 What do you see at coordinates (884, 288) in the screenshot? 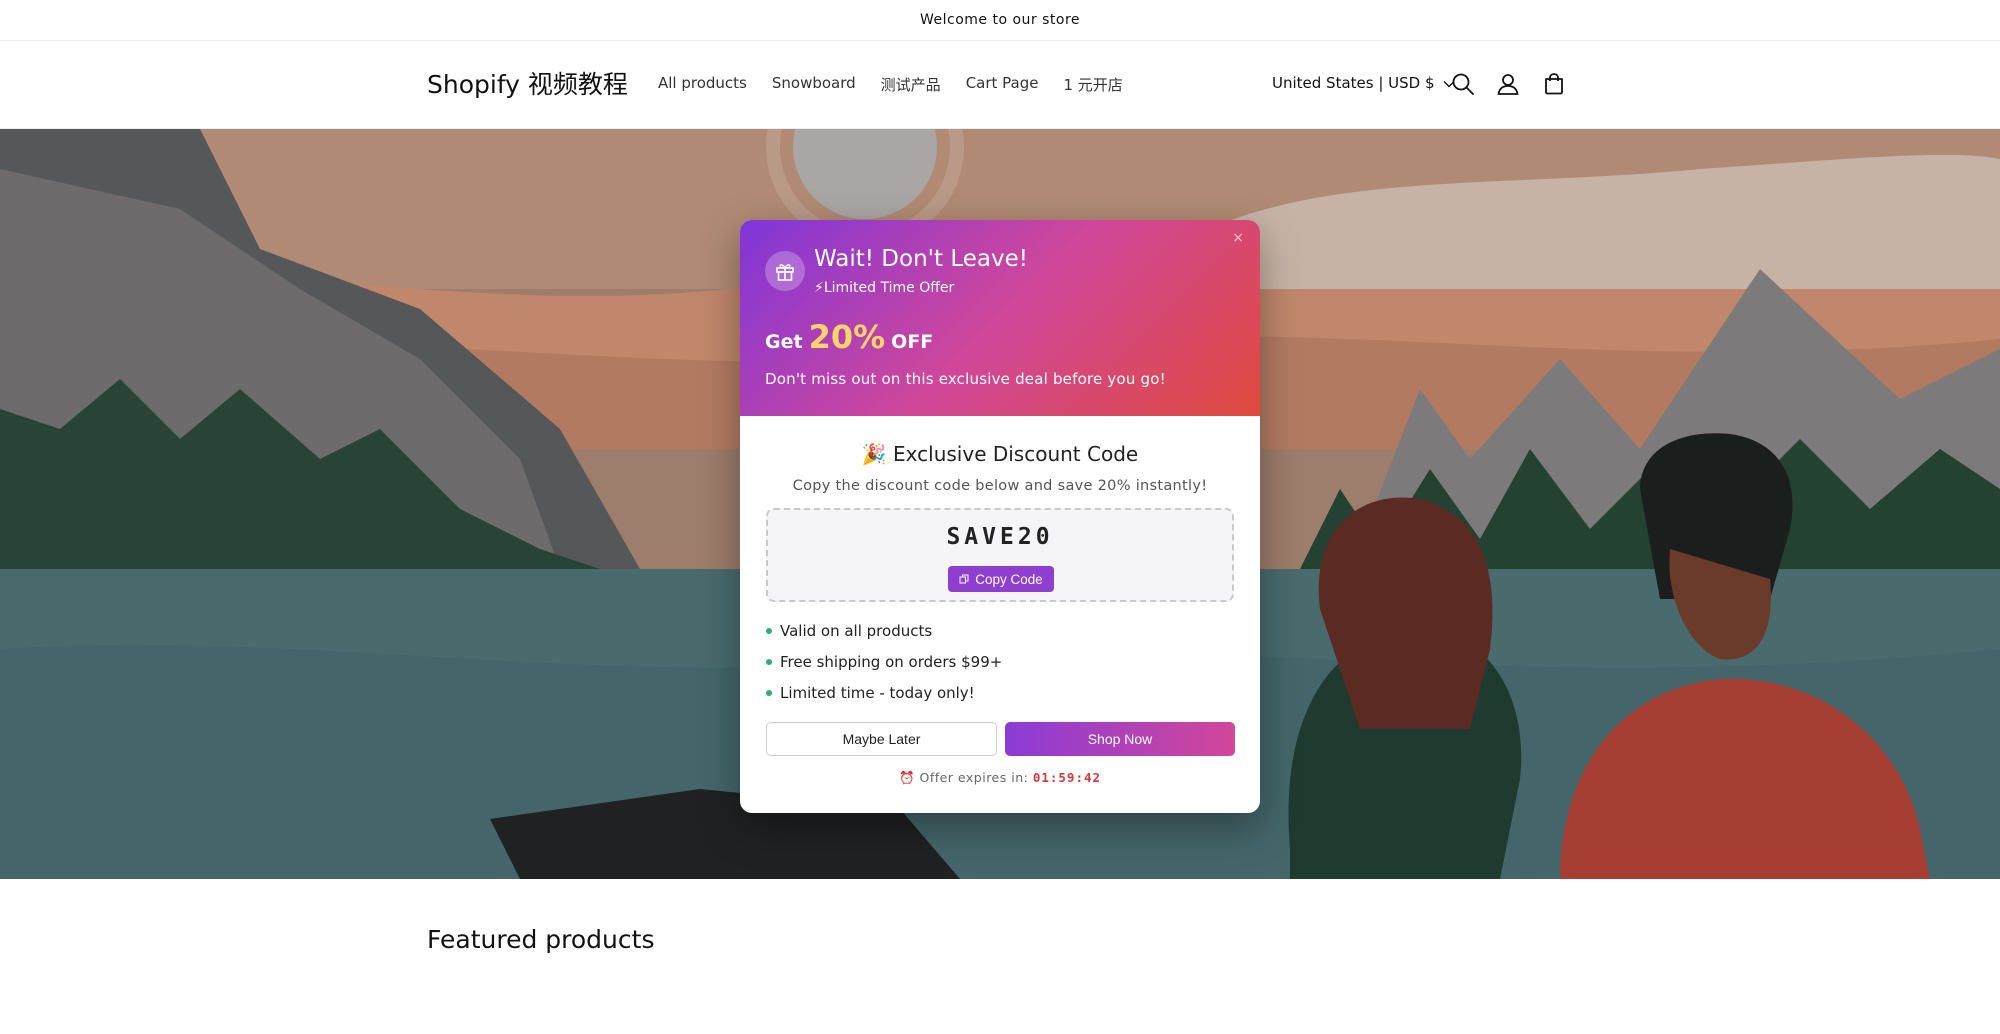
I see `limited-offer-label: ⚡Limited Time Offer` at bounding box center [884, 288].